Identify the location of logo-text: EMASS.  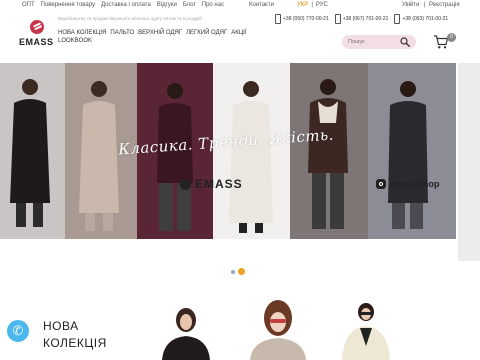
(36, 42).